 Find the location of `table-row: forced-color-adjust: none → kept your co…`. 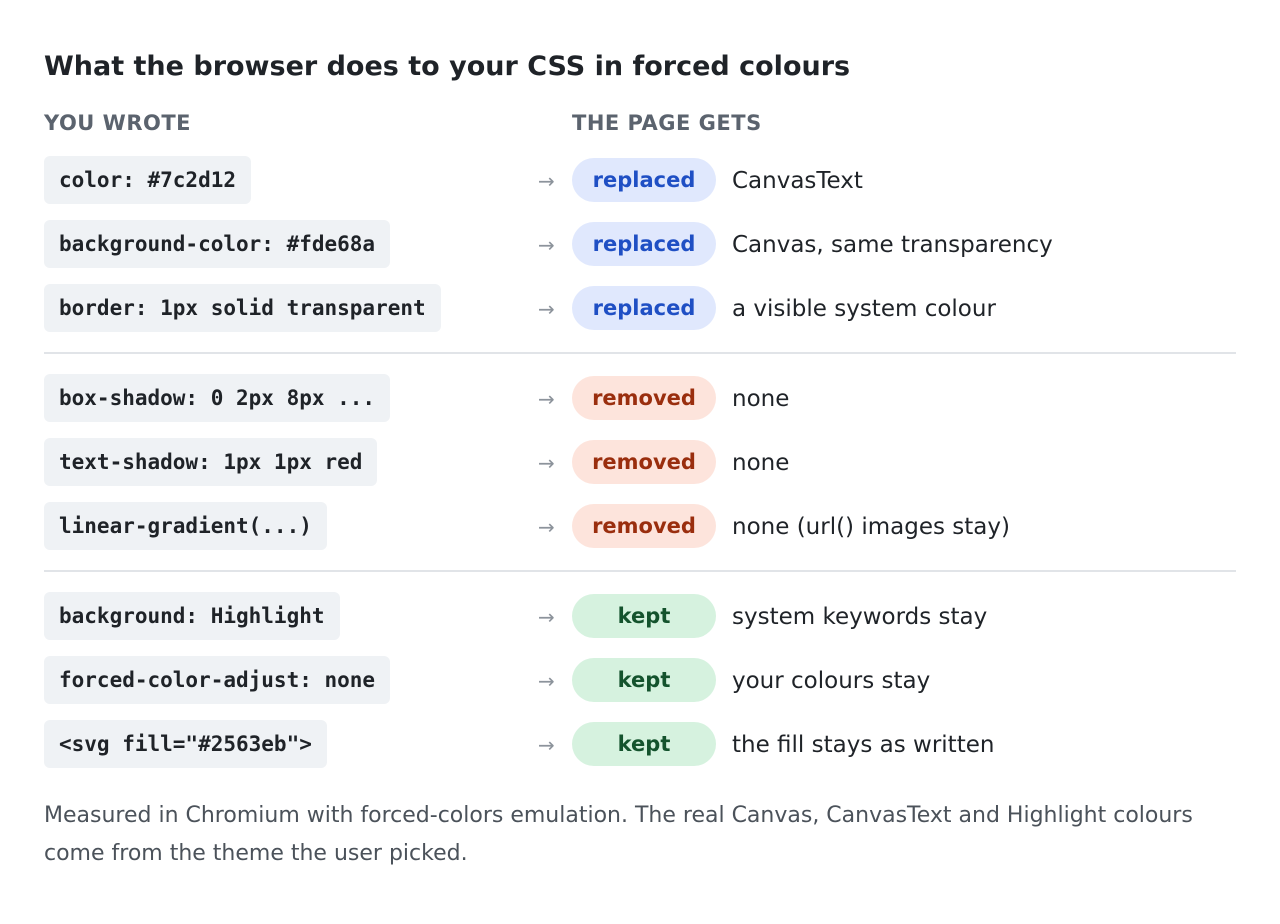

table-row: forced-color-adjust: none → kept your co… is located at coordinates (640, 680).